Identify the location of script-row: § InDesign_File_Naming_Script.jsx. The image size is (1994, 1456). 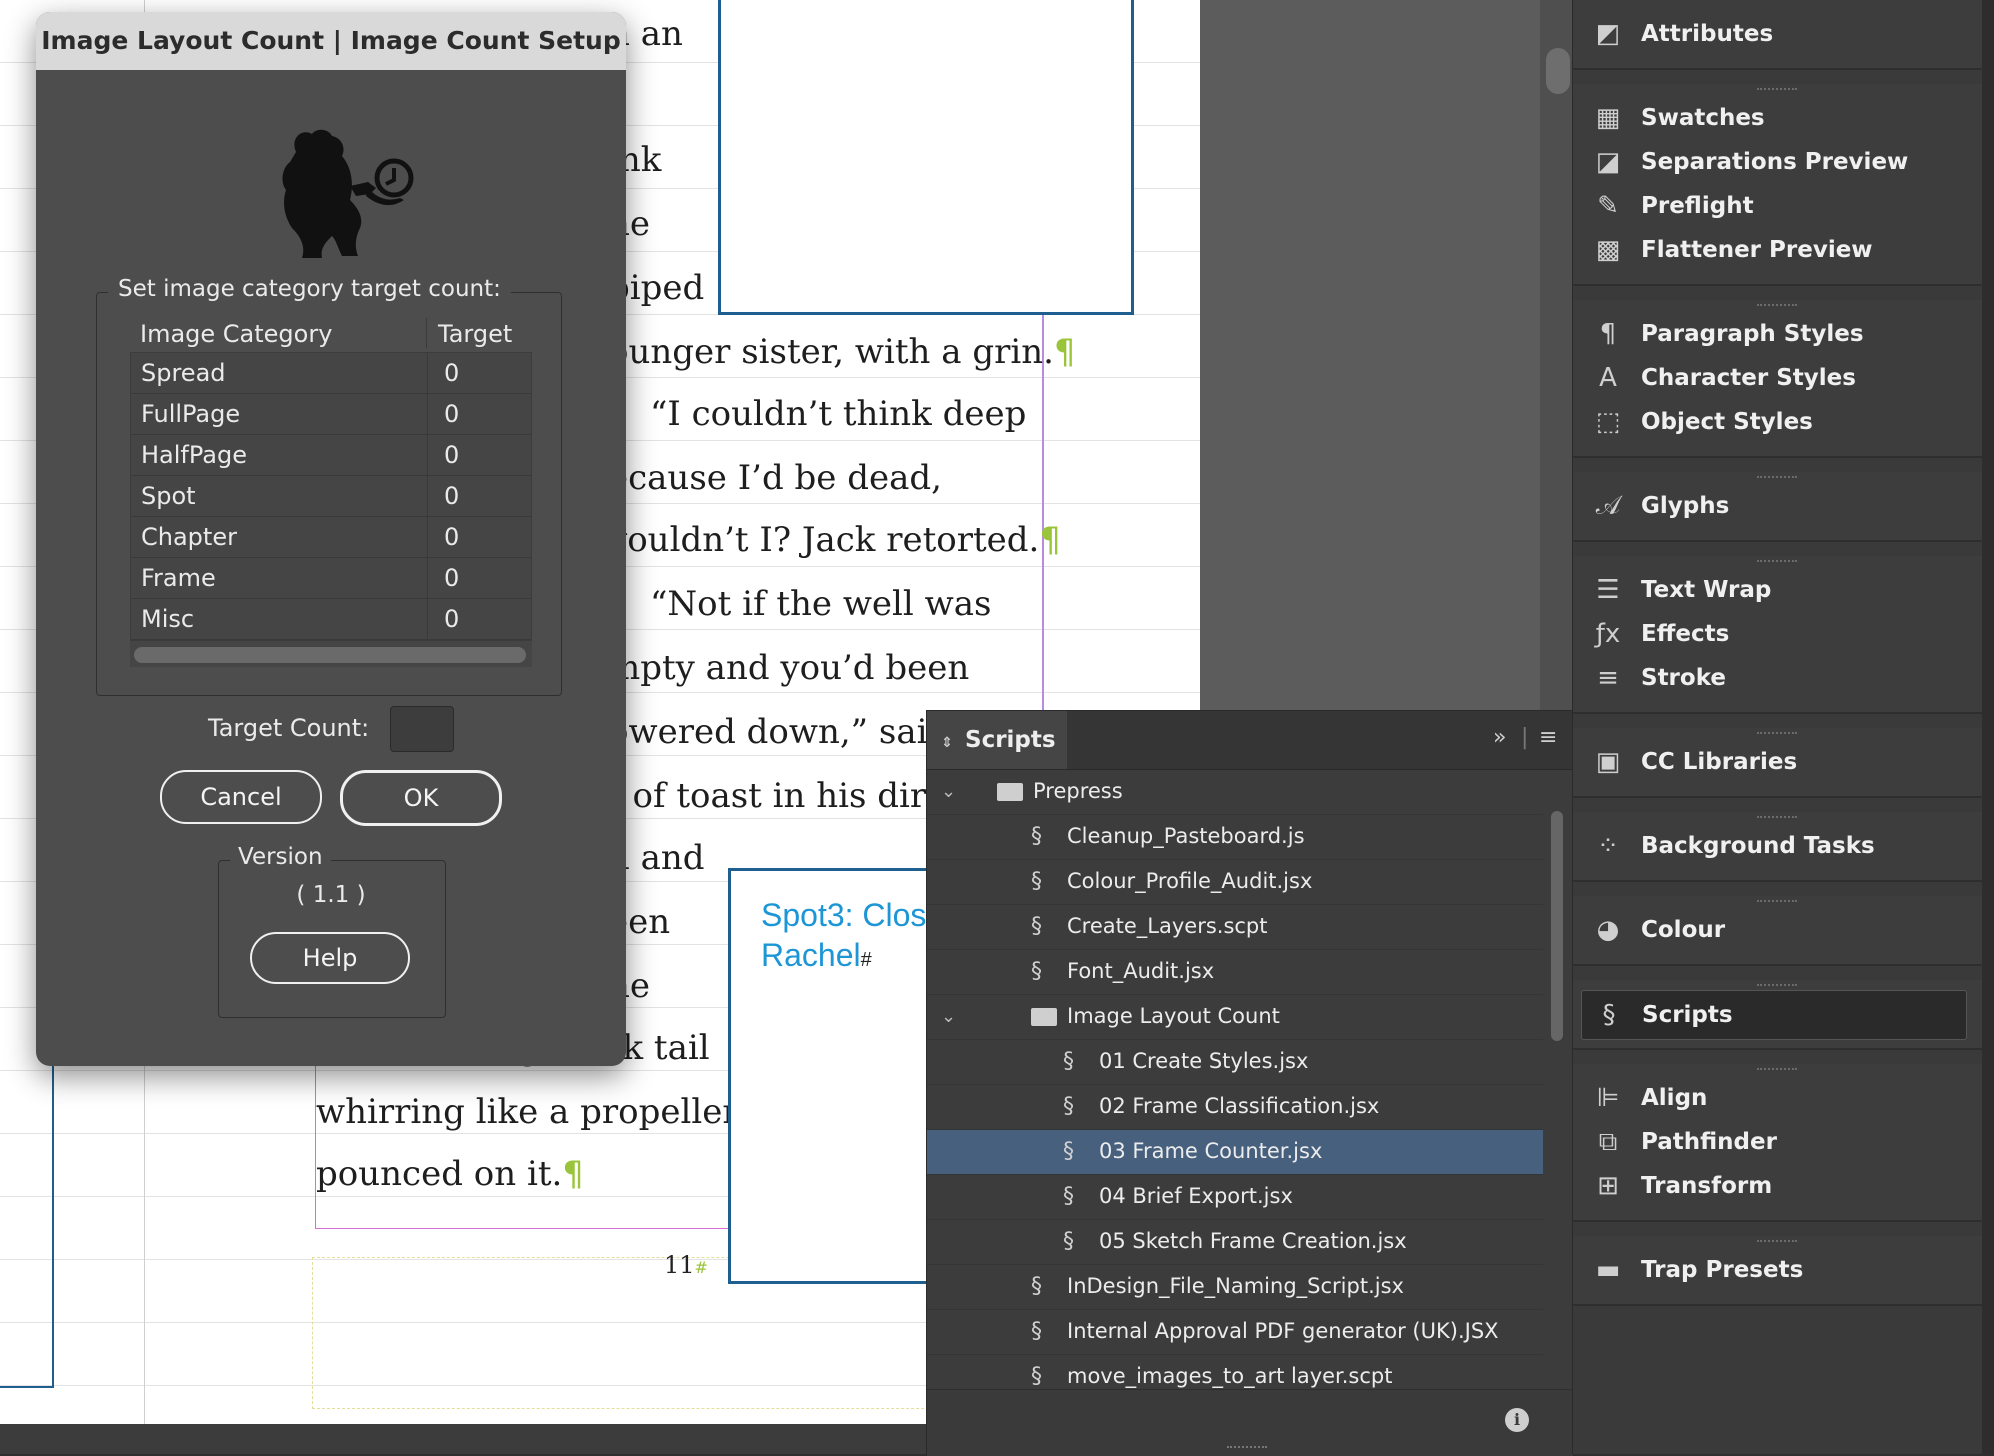
(1235, 1287).